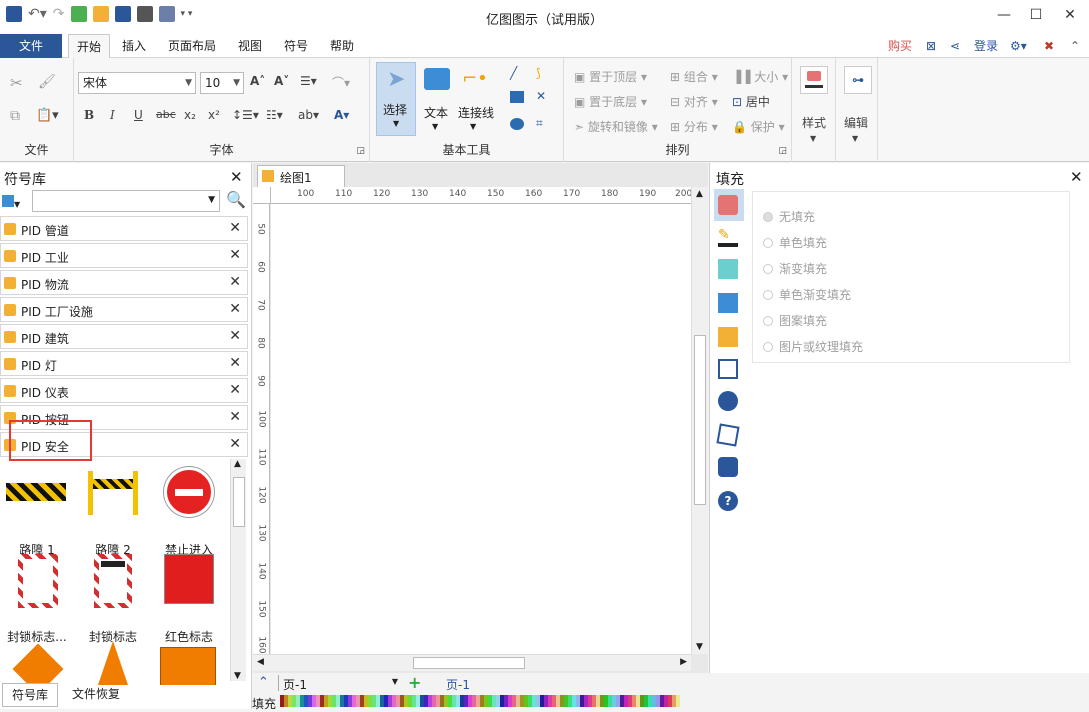 This screenshot has height=712, width=1089. Describe the element at coordinates (15, 116) in the screenshot. I see `copy-icon: ⧉` at that location.